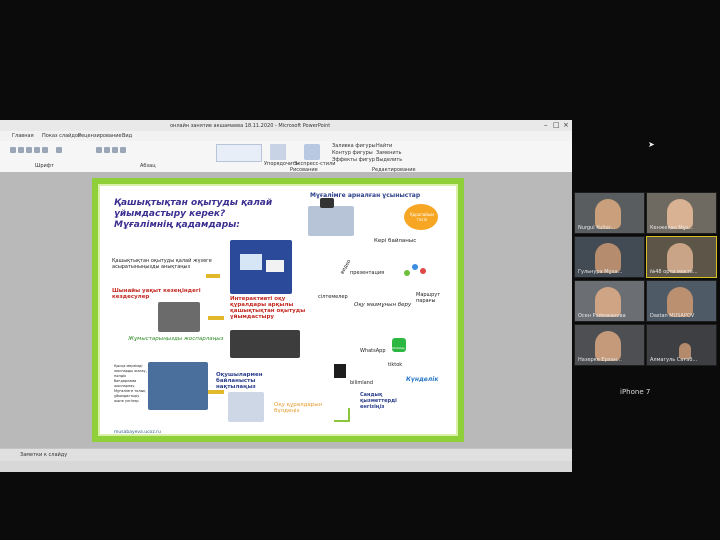 Image resolution: width=720 pixels, height=540 pixels. What do you see at coordinates (21, 150) in the screenshot?
I see `italic-icon` at bounding box center [21, 150].